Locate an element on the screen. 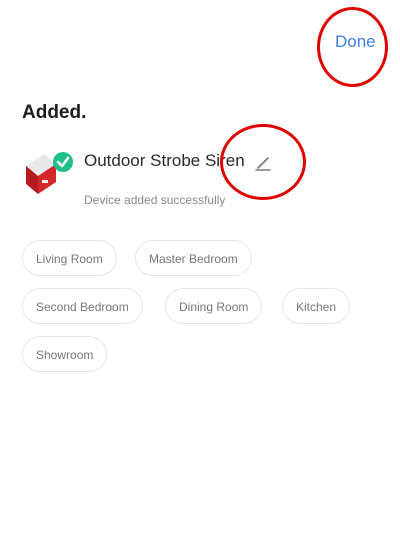 The image size is (400, 547). check-circle-icon is located at coordinates (63, 162).